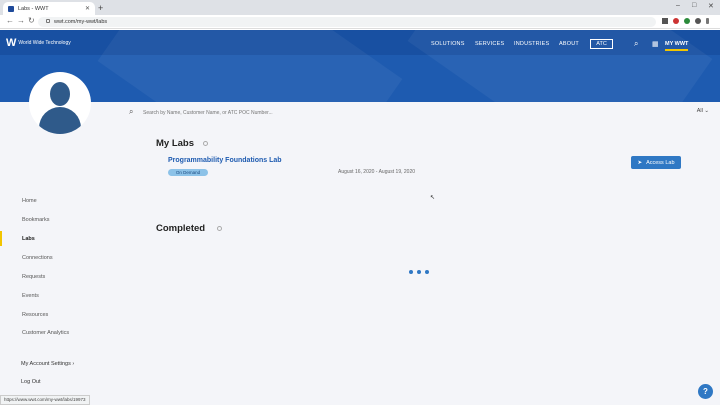 The width and height of the screenshot is (720, 405). Describe the element at coordinates (706, 111) in the screenshot. I see `chevron-down-icon: ⌄` at that location.